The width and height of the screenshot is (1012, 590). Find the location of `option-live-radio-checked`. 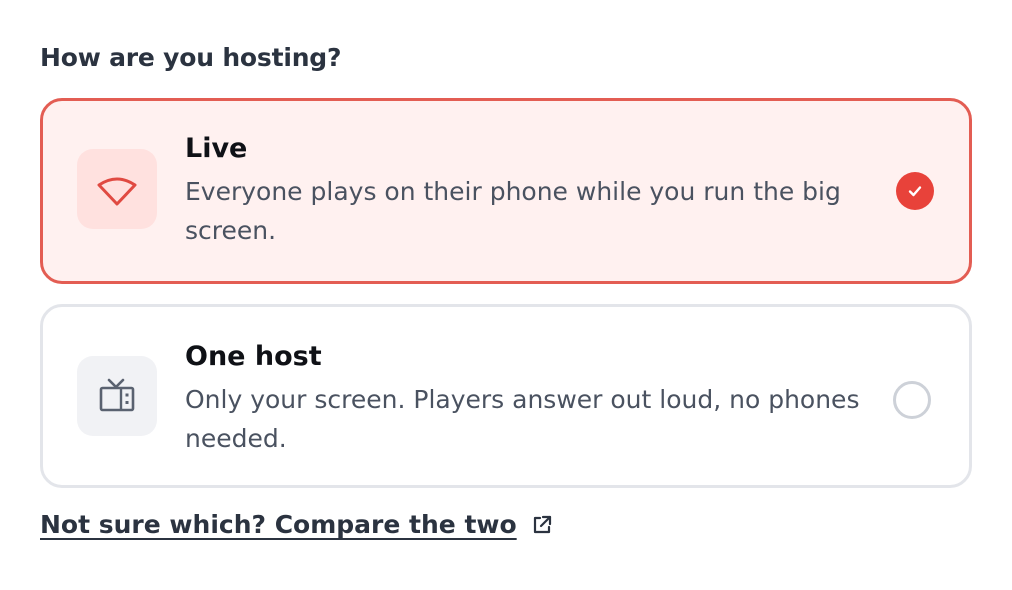

option-live-radio-checked is located at coordinates (915, 191).